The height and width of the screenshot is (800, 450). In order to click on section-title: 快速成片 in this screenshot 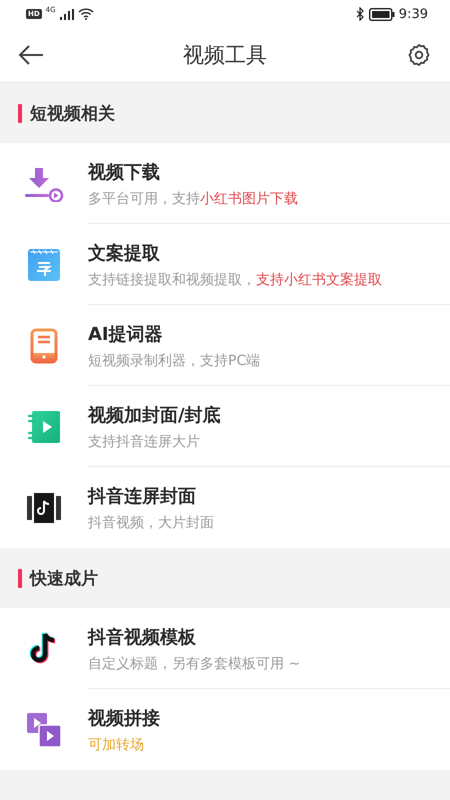, I will do `click(64, 579)`.